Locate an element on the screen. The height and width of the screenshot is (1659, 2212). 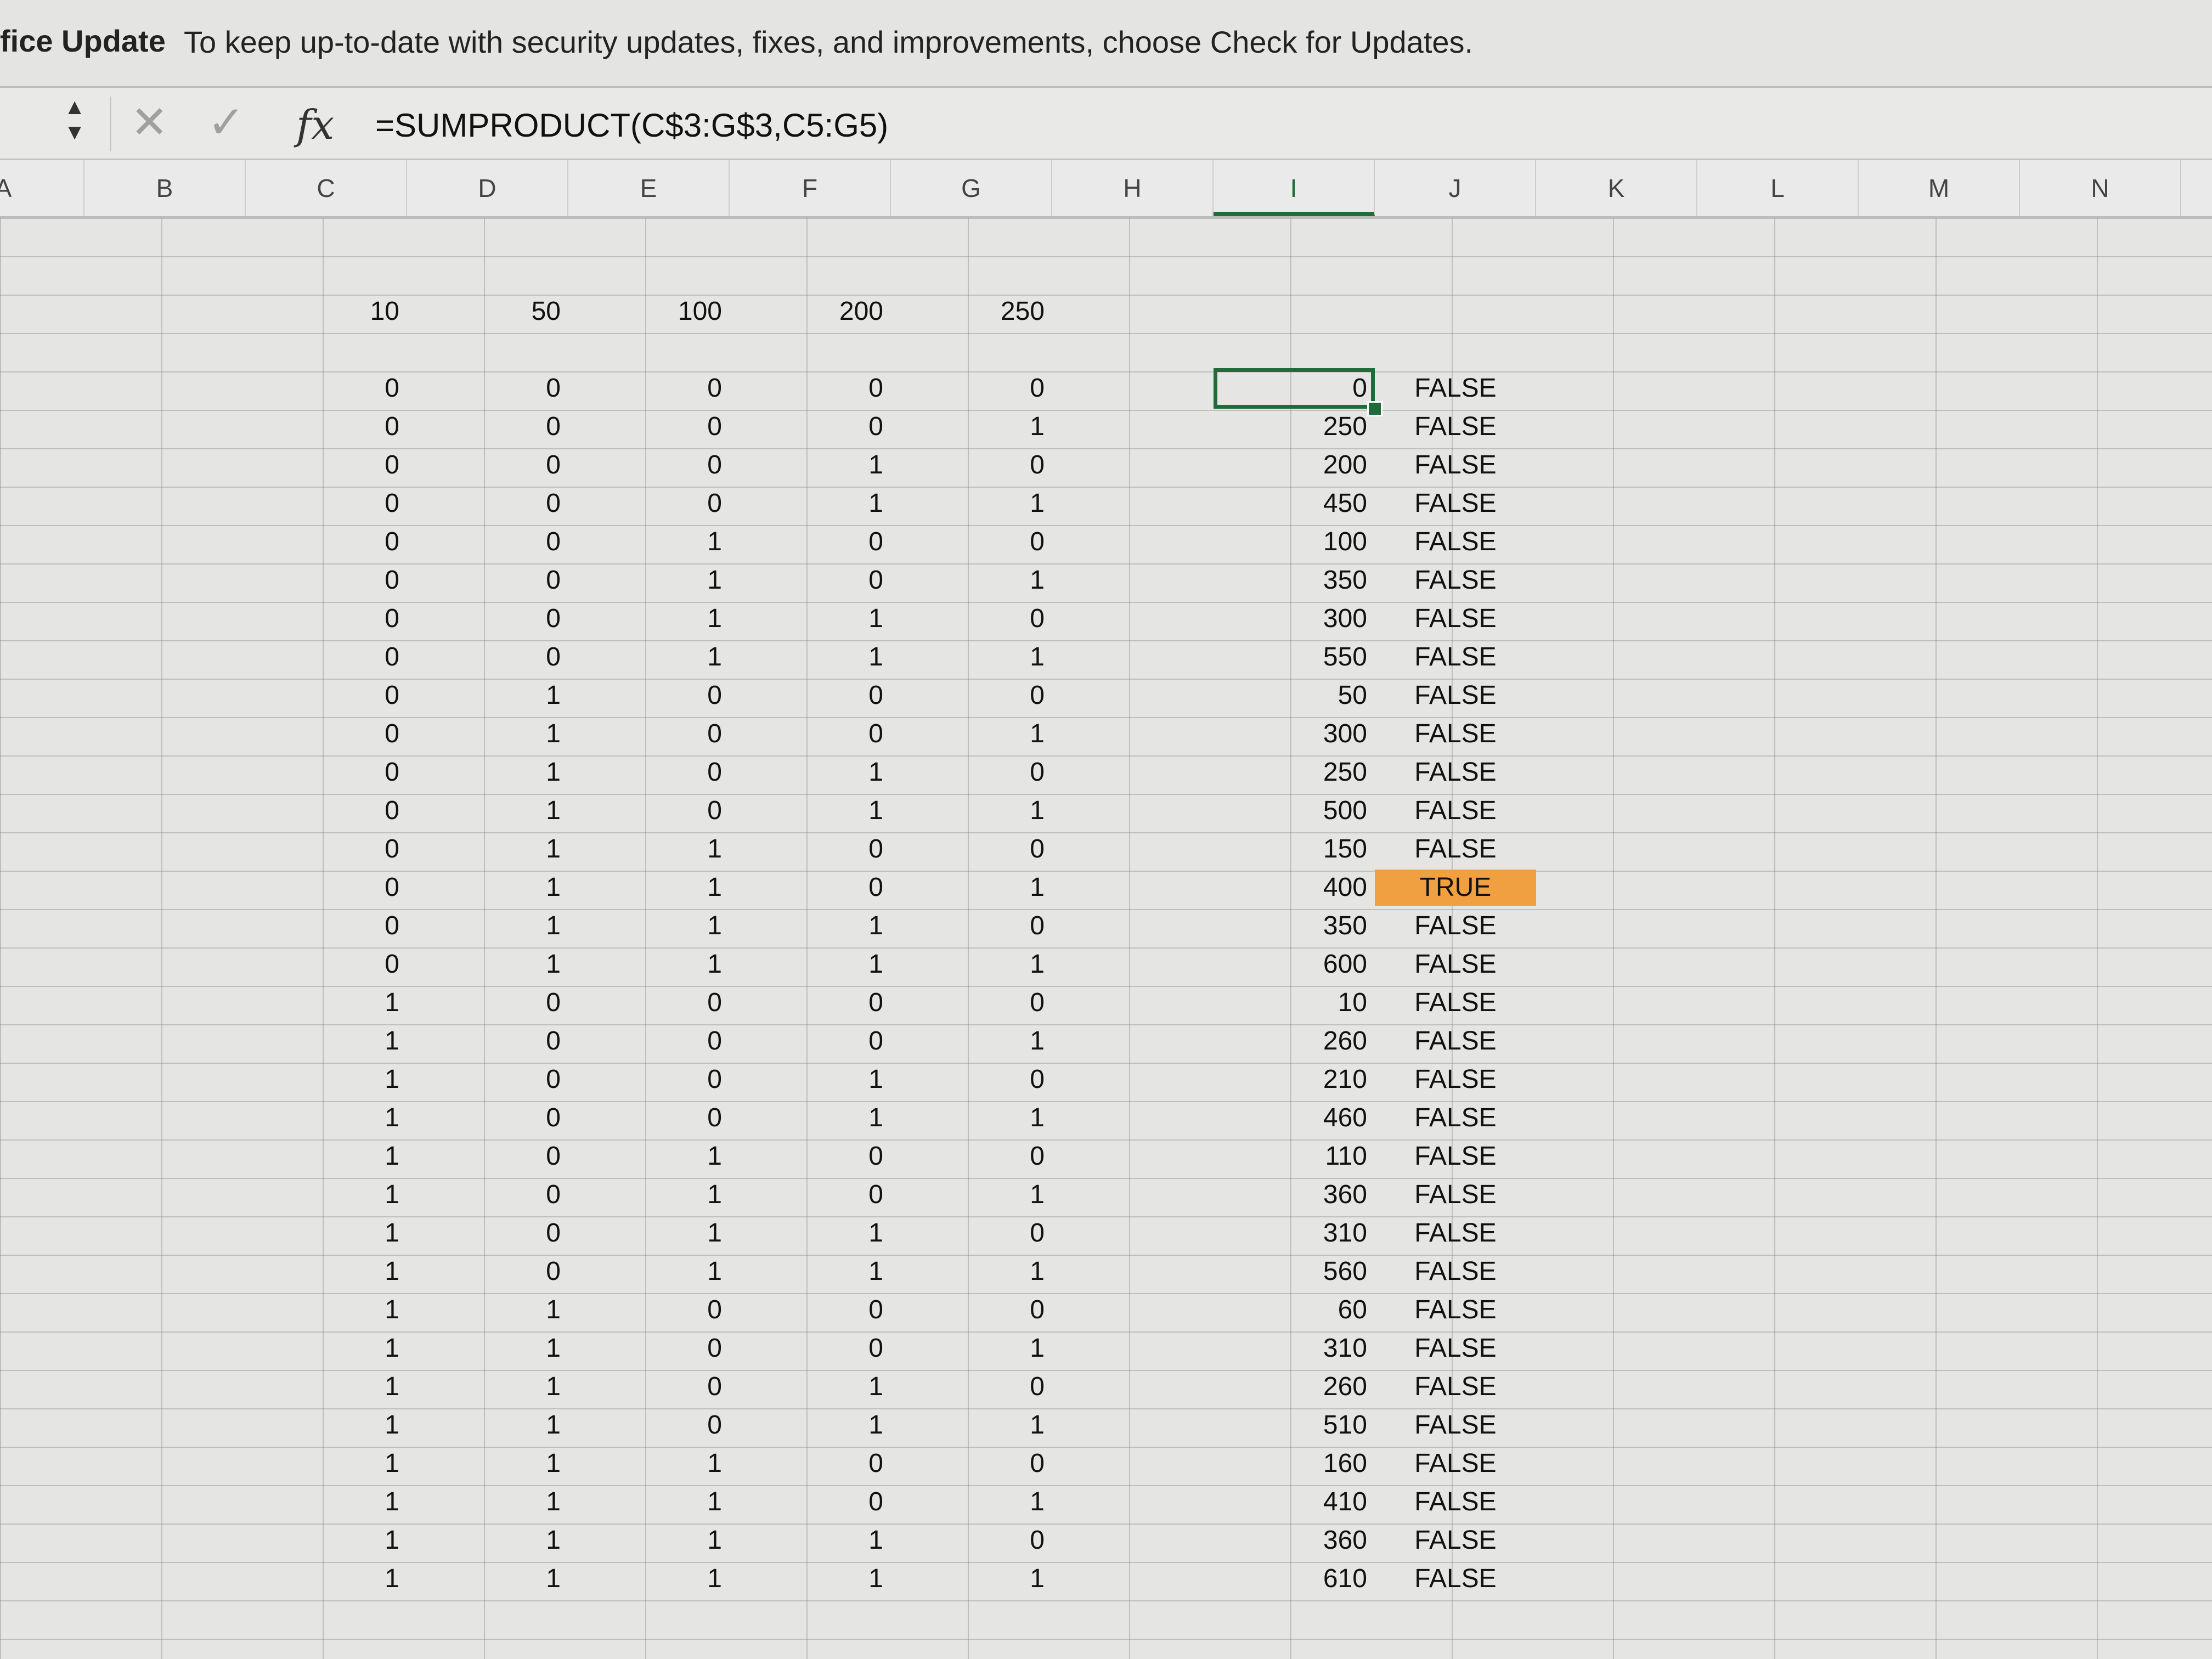
weight-cell: 250 is located at coordinates (971, 312).